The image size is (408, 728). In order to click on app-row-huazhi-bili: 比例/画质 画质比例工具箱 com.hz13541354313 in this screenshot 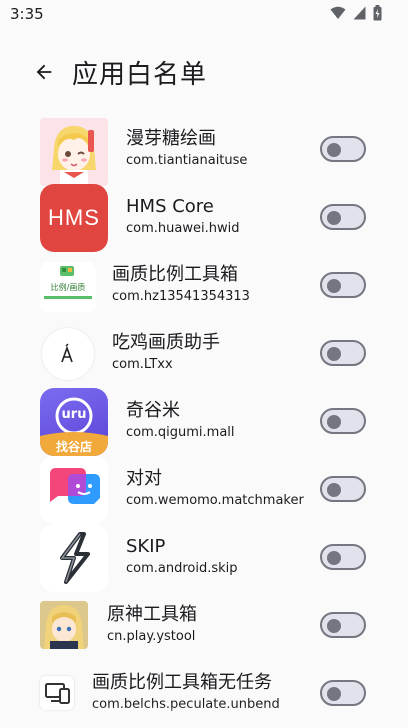, I will do `click(204, 286)`.